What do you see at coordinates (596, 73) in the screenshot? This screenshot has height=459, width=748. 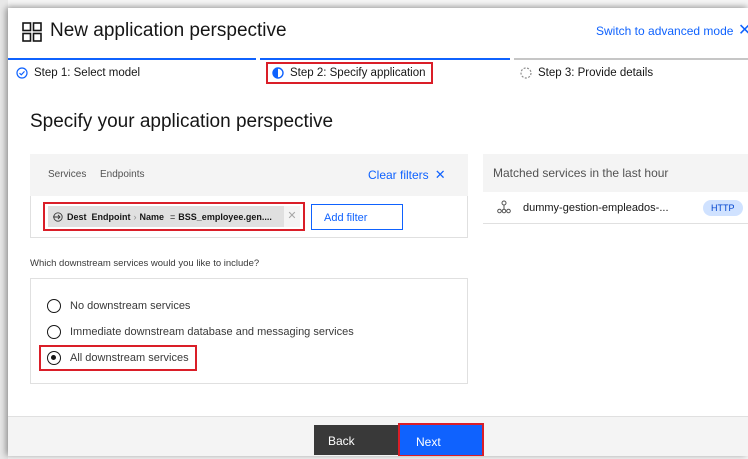 I see `step-3-label: Step 3: Provide details` at bounding box center [596, 73].